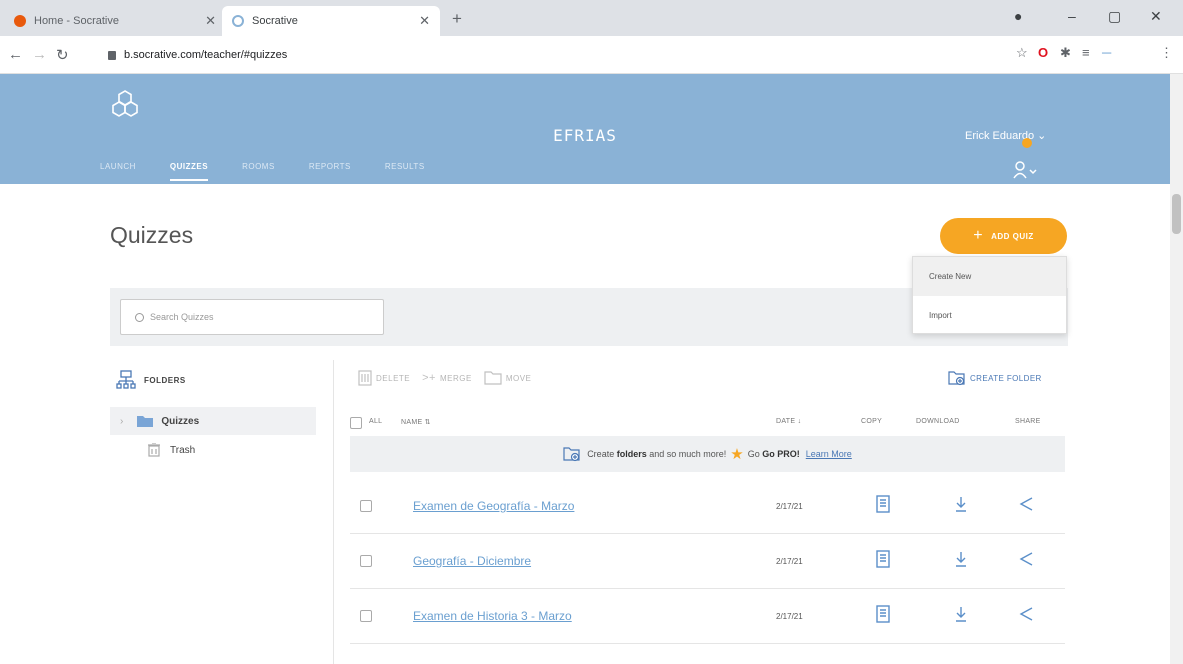 The width and height of the screenshot is (1183, 664). Describe the element at coordinates (279, 171) in the screenshot. I see `main-nav: Launch Quizzes Rooms Reports Results` at that location.